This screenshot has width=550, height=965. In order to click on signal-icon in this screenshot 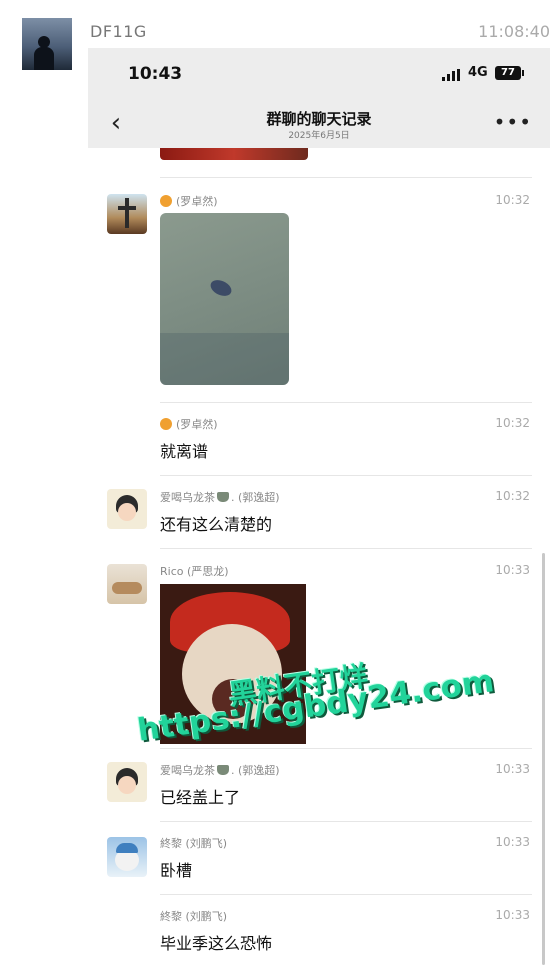, I will do `click(452, 75)`.